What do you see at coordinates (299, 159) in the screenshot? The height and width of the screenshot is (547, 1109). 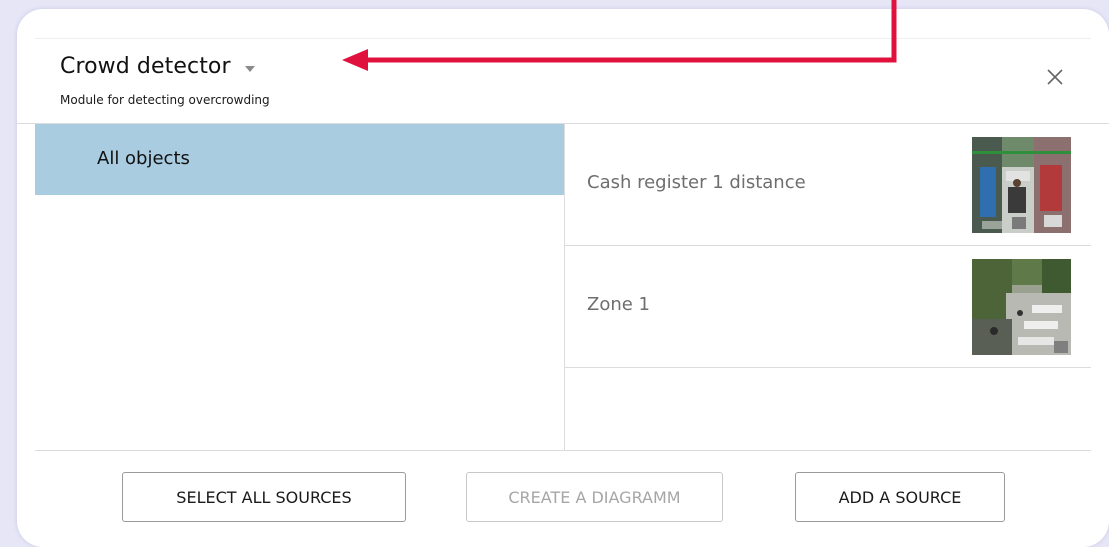 I see `object-item-all-objects: All objects` at bounding box center [299, 159].